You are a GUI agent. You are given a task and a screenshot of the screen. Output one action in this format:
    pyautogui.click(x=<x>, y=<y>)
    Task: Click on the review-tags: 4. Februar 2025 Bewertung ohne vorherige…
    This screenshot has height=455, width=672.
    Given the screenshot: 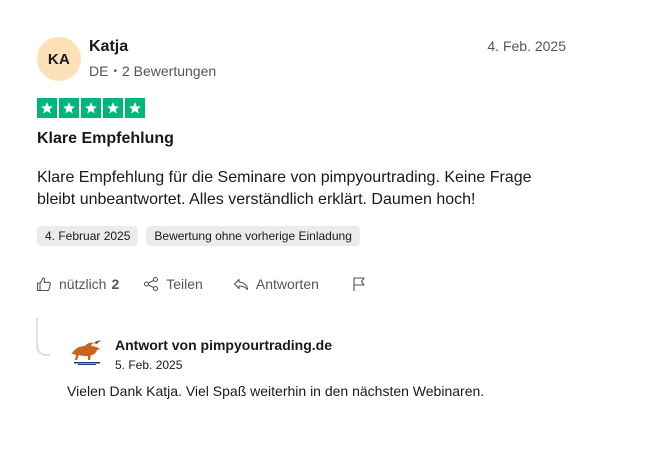 What is the action you would take?
    pyautogui.click(x=198, y=236)
    